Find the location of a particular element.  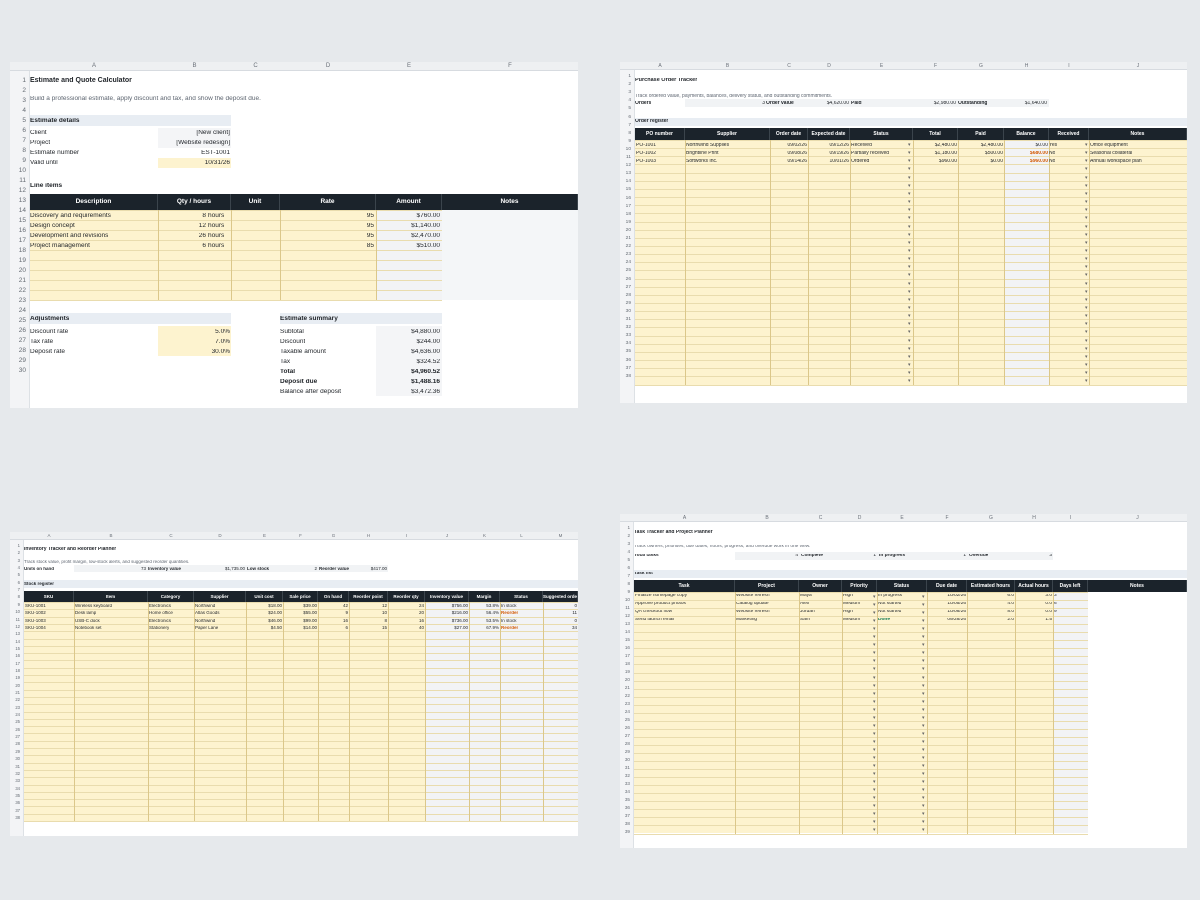

table-header: PO number is located at coordinates (660, 134).